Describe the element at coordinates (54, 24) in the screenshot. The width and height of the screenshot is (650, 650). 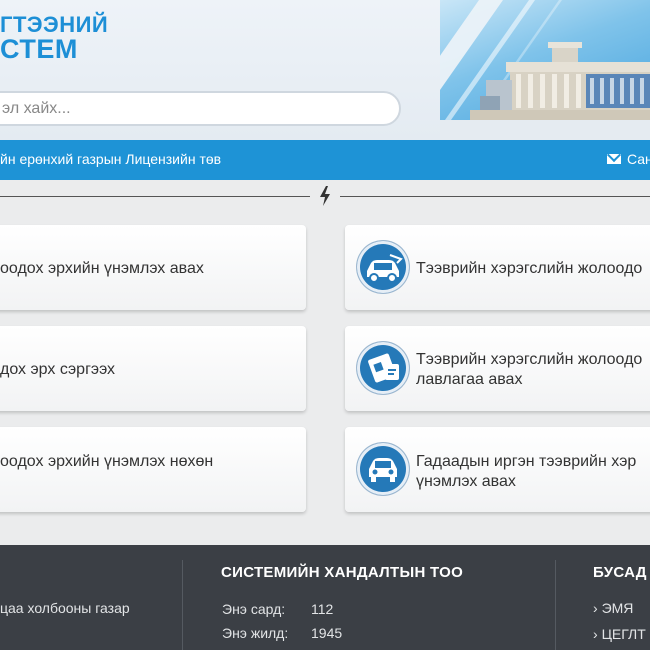
I see `logo-line-1: ГТЭЭНИЙ` at that location.